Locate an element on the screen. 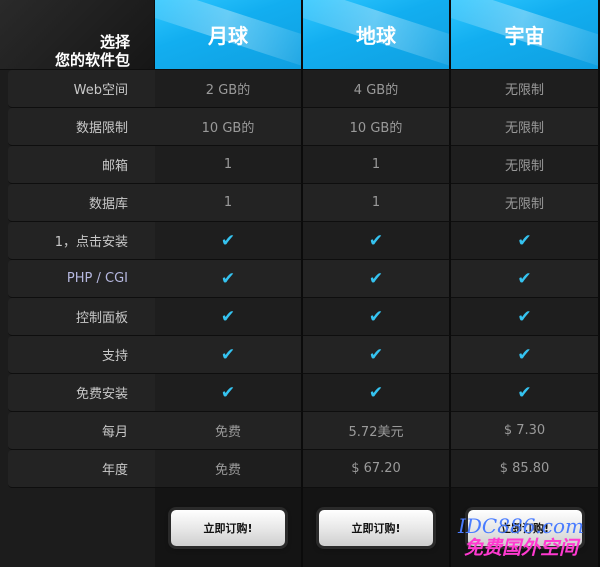  heading-line-1: 选择 is located at coordinates (114, 42).